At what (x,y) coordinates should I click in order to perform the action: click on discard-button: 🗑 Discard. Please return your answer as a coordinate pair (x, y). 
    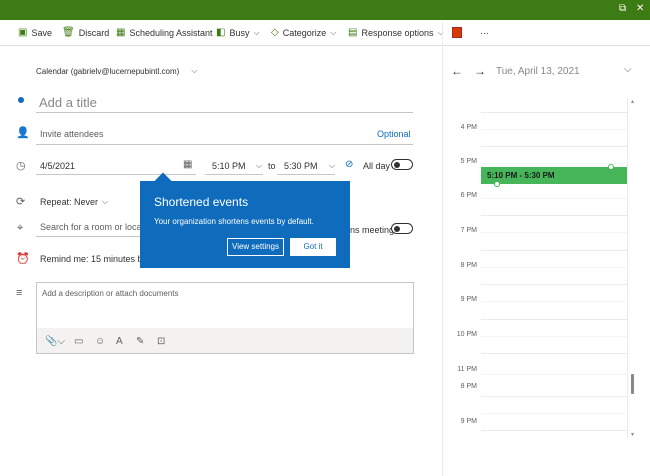
    Looking at the image, I should click on (85, 33).